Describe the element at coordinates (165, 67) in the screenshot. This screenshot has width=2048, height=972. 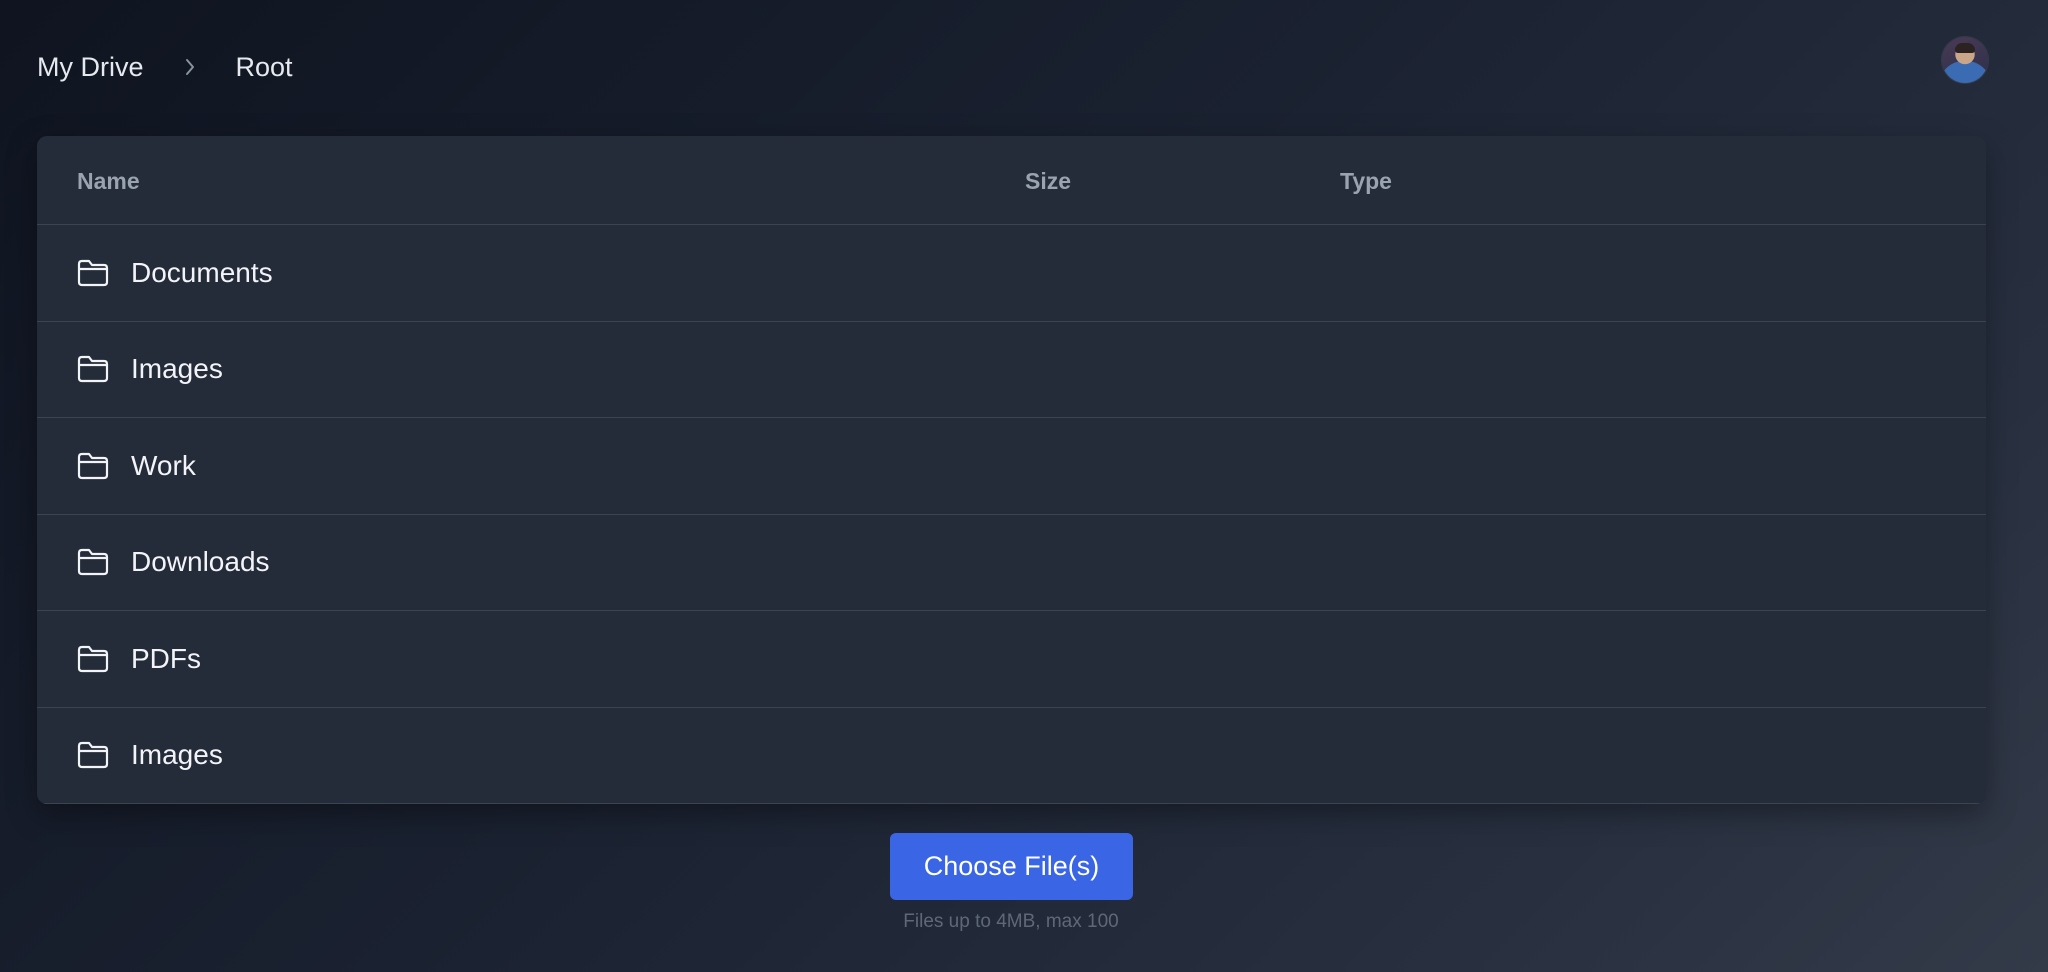
I see `breadcrumb: My Drive Root` at that location.